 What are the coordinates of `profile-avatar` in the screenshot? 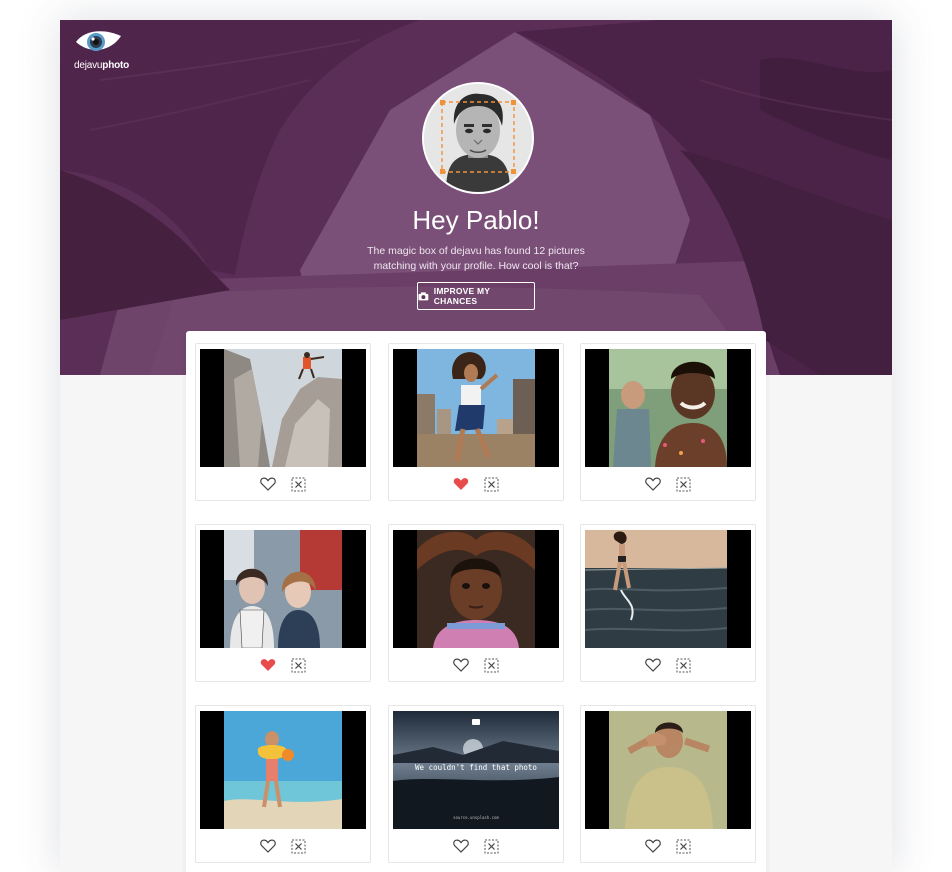 It's located at (478, 138).